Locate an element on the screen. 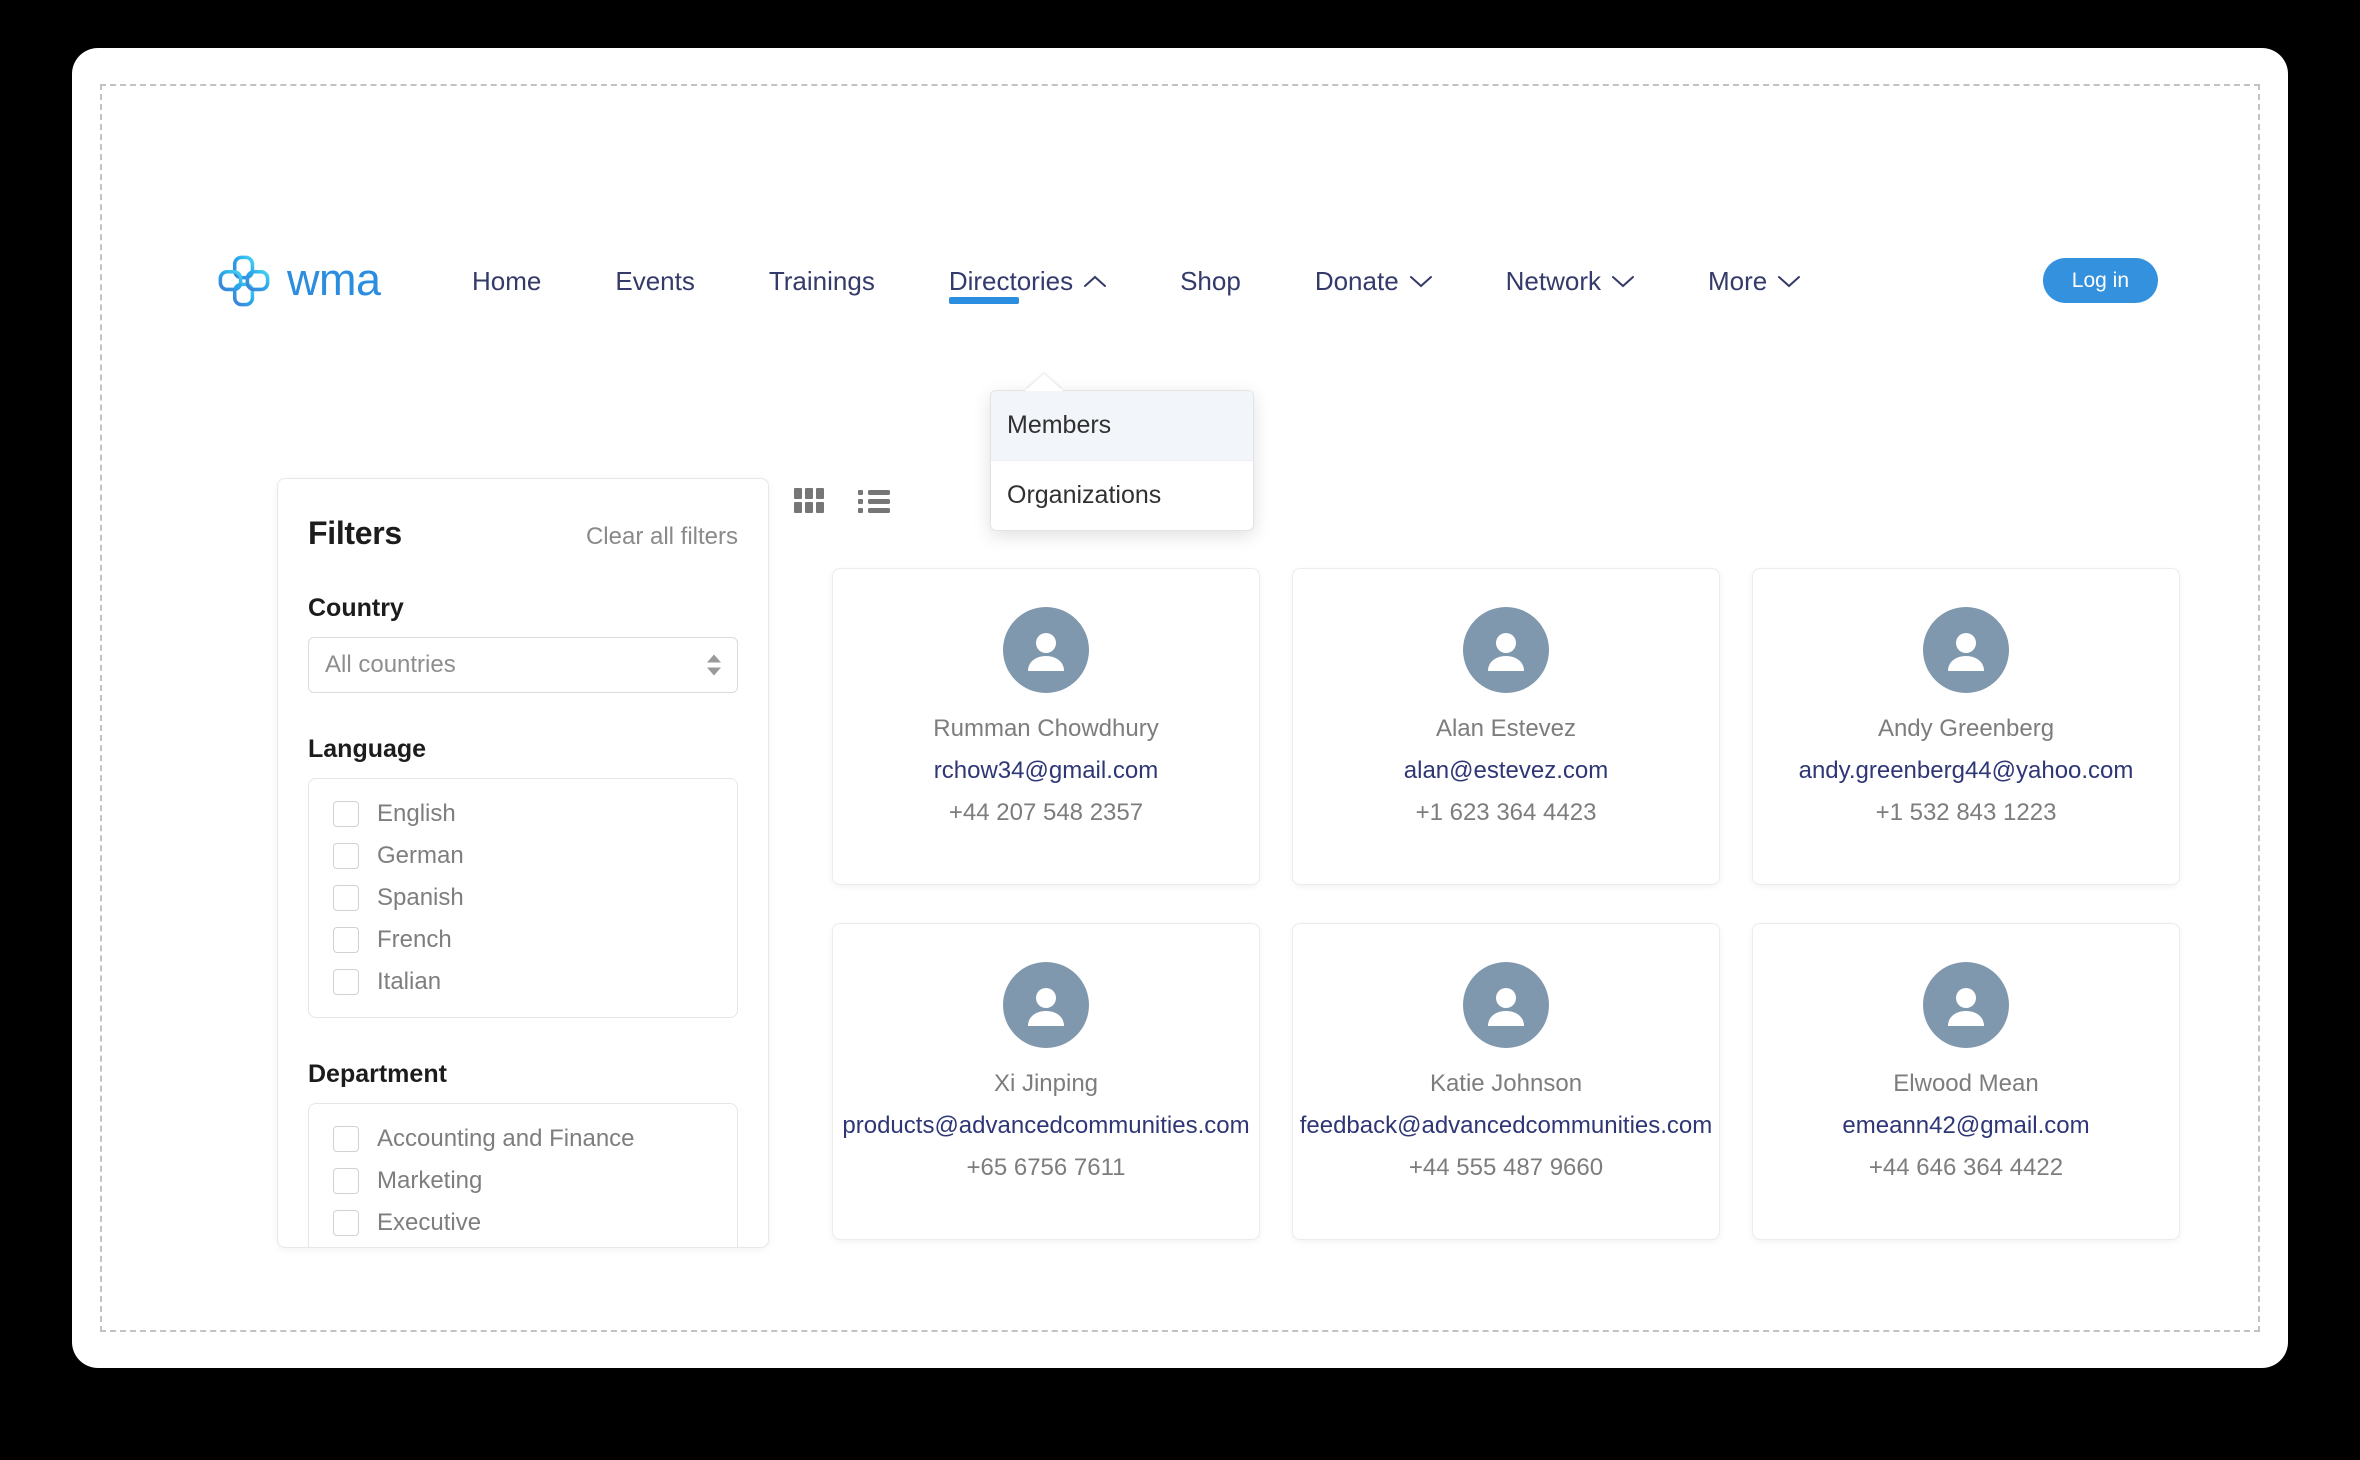  nav-label: More is located at coordinates (1738, 280).